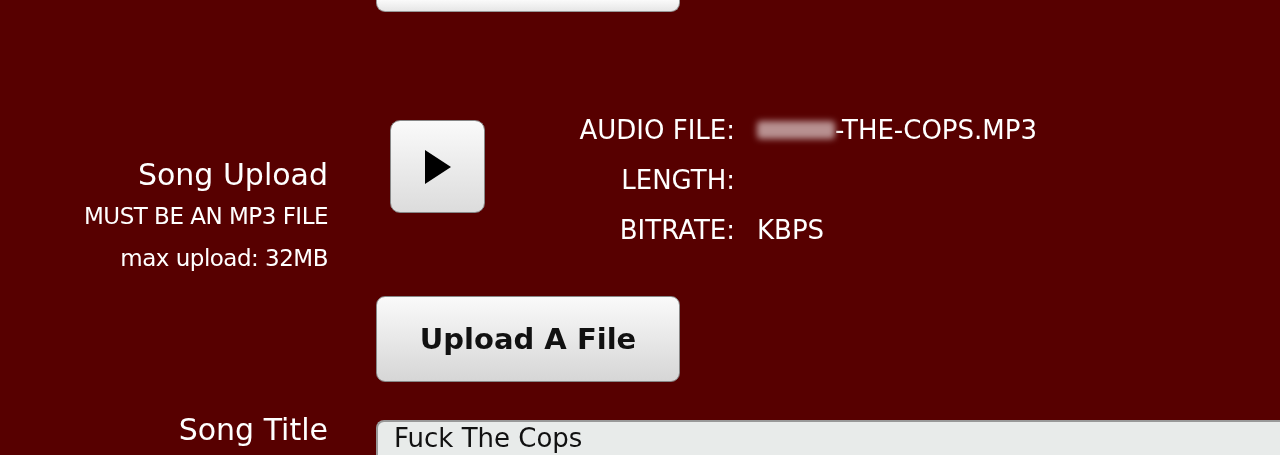 This screenshot has width=1280, height=455. I want to click on requirement-text: MUST BE AN MP3 FILE, so click(205, 216).